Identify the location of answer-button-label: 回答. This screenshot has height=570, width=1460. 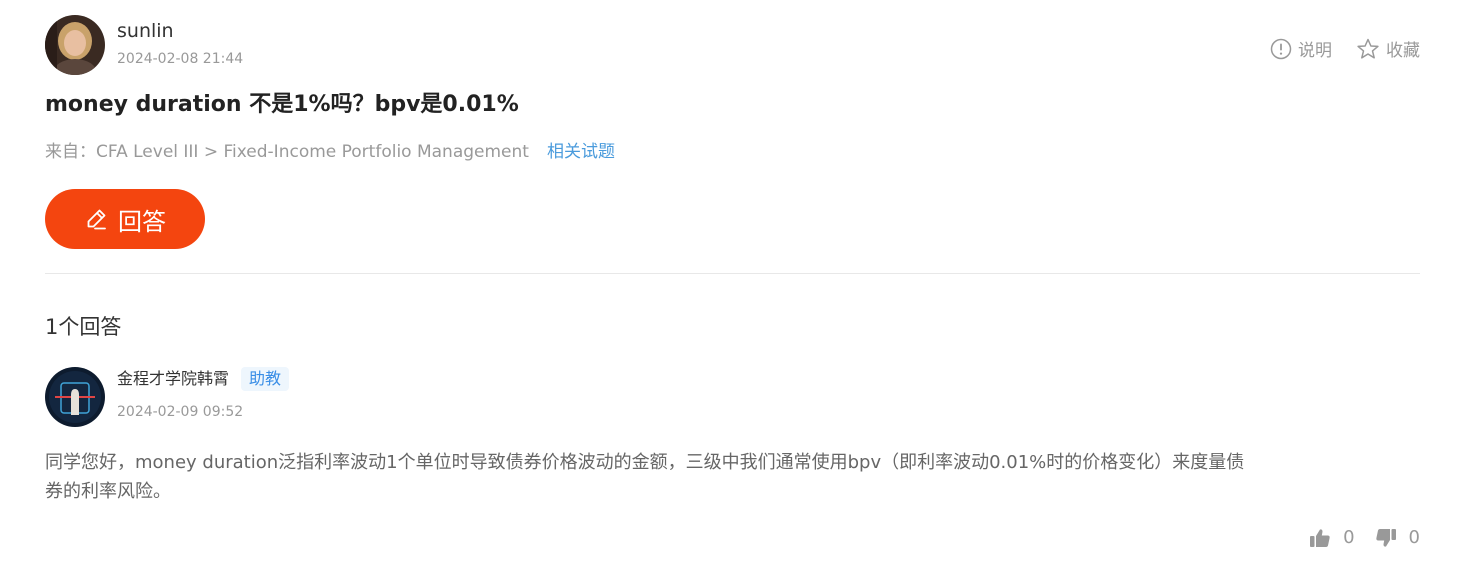
(142, 222).